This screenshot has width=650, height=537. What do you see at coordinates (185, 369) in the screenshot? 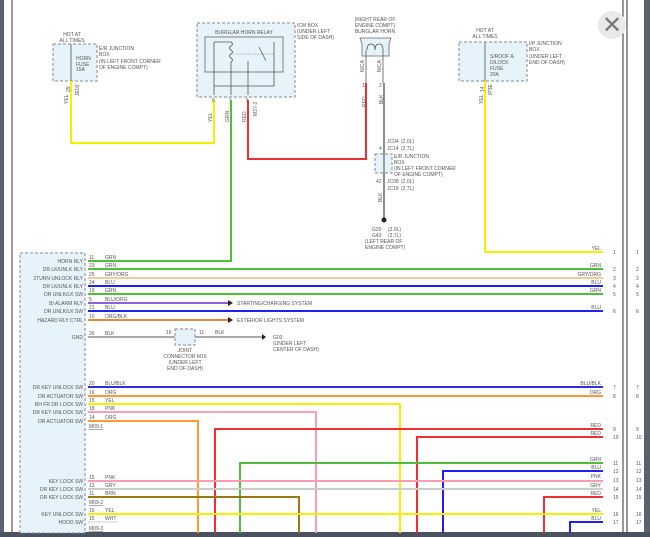
I see `joint-label: END OF DASH)` at bounding box center [185, 369].